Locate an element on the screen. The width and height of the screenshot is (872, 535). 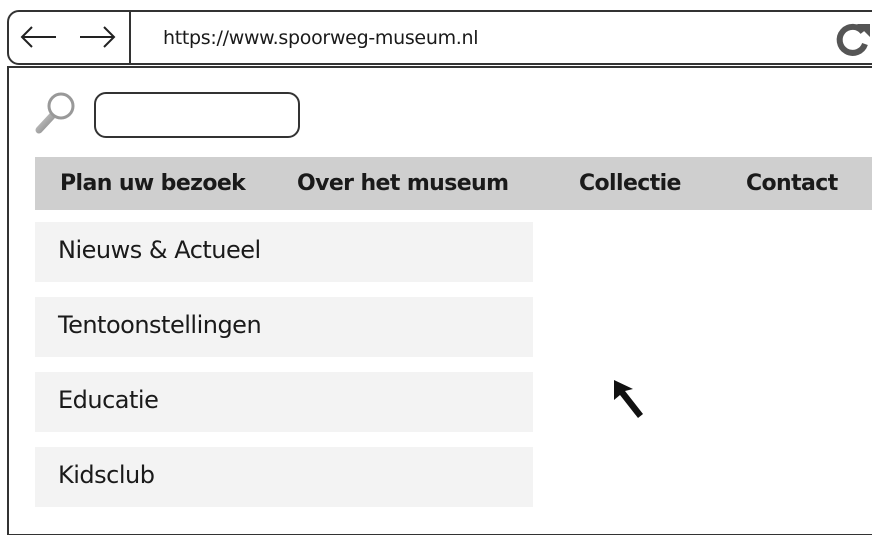
search-icon is located at coordinates (57, 112).